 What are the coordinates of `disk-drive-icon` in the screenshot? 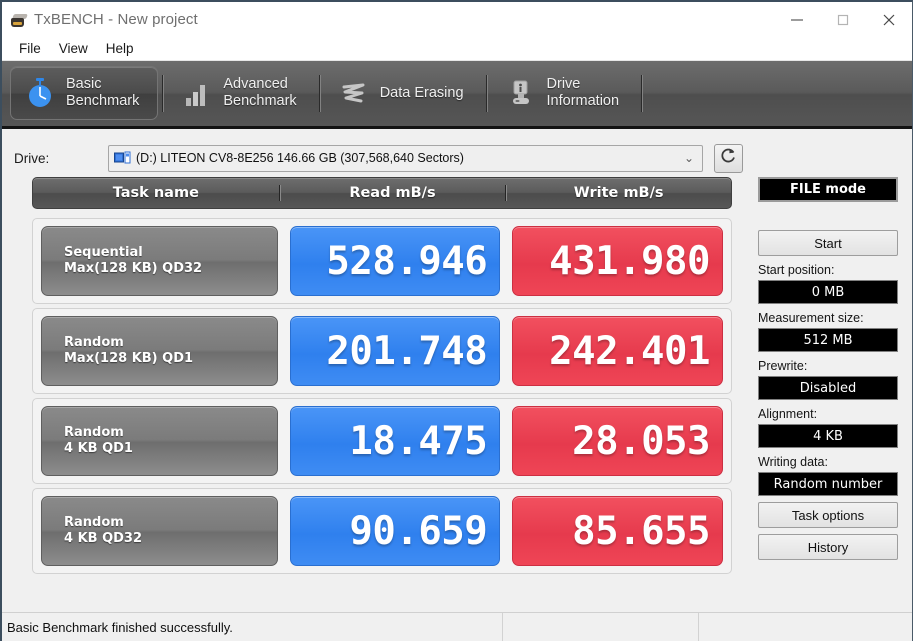 It's located at (122, 158).